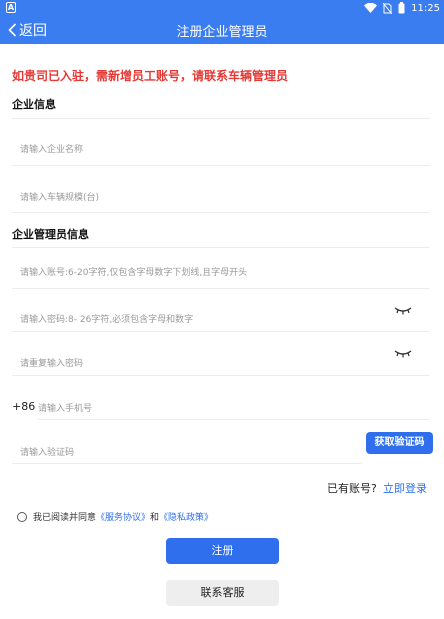 The width and height of the screenshot is (444, 619). What do you see at coordinates (221, 310) in the screenshot?
I see `password-input: 请输入密码:8- 26字符,必须包含字母和数字` at bounding box center [221, 310].